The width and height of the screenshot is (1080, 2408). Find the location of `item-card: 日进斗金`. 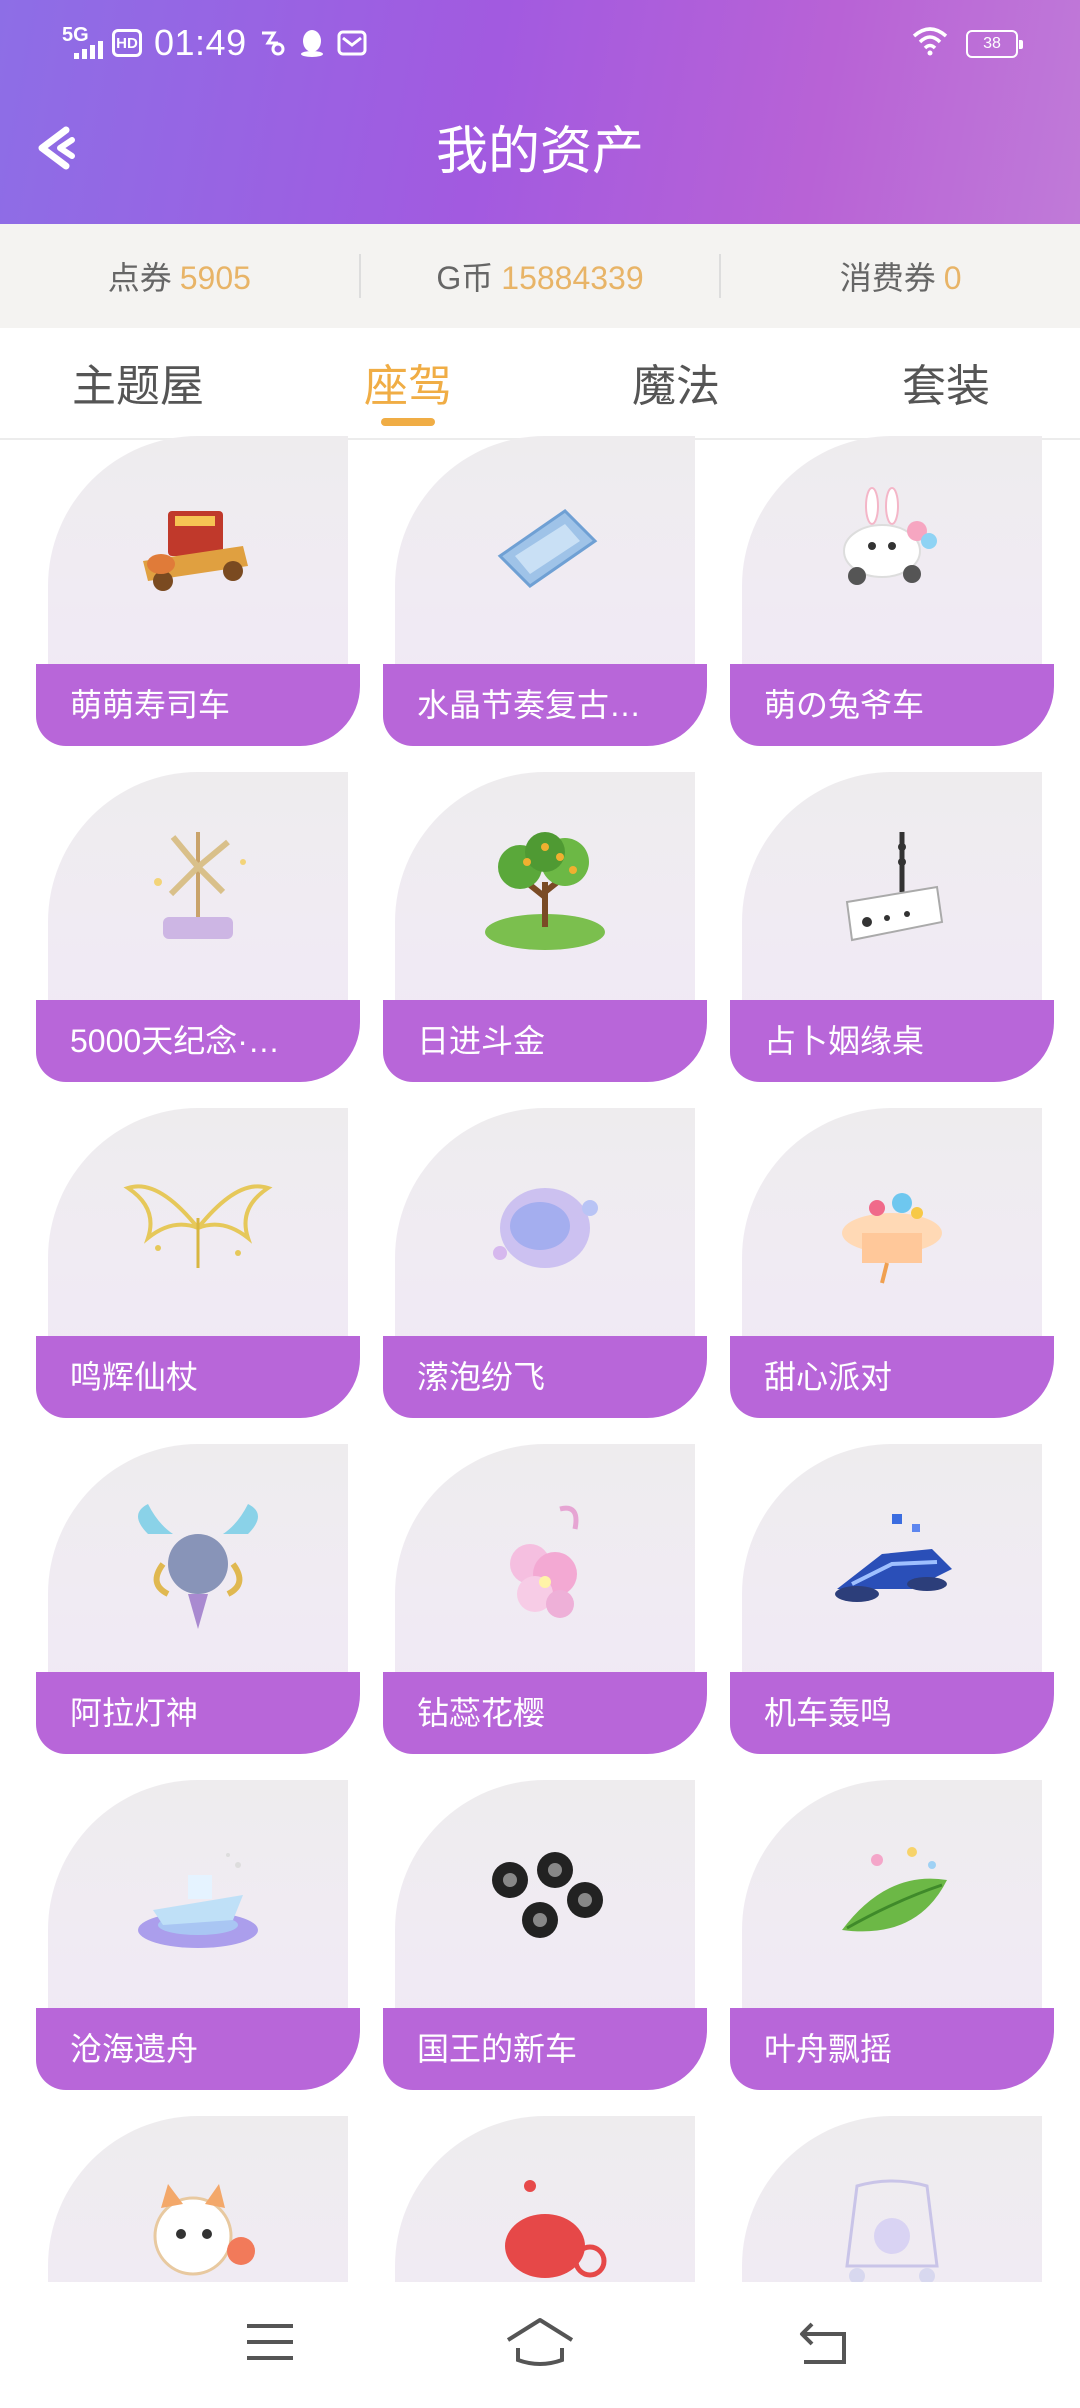

item-card: 日进斗金 is located at coordinates (545, 927).